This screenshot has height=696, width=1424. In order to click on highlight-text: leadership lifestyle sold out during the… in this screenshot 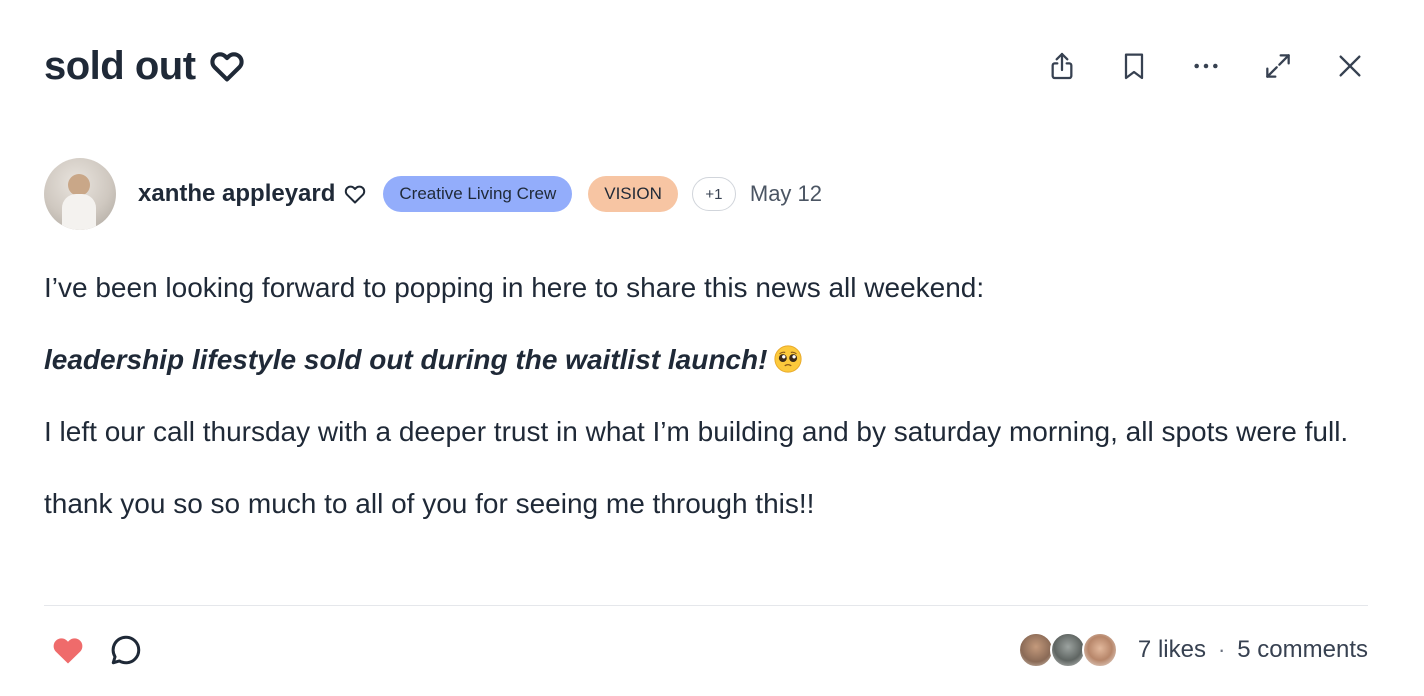, I will do `click(406, 359)`.